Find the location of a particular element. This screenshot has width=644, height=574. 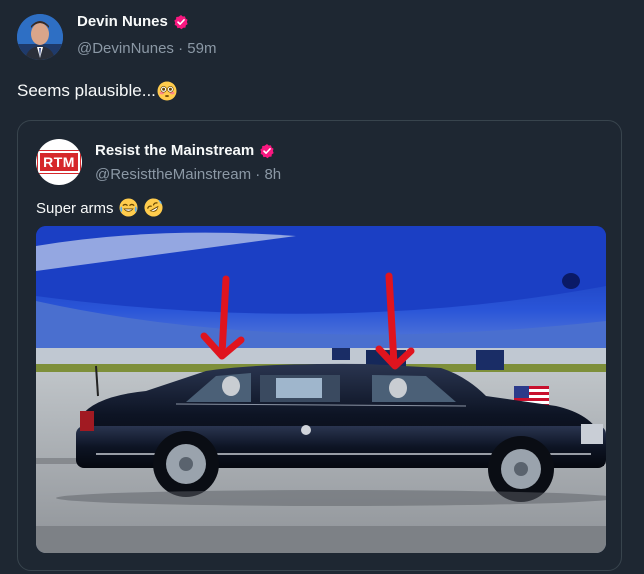

quoted-author-meta: @ResisttheMainstream · 8h is located at coordinates (188, 174).